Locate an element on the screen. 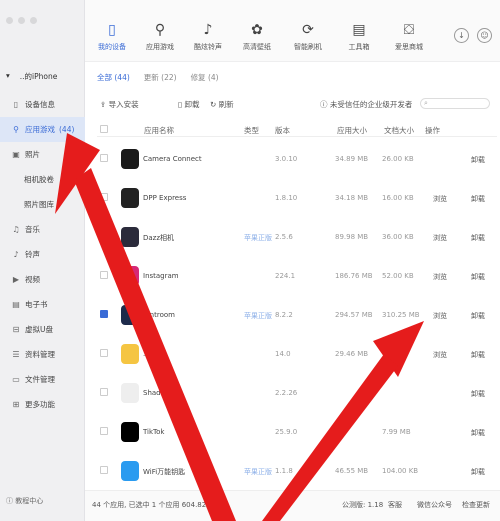 The height and width of the screenshot is (521, 500). topnav-item-2: ♪ 酷炫铃声 is located at coordinates (208, 37).